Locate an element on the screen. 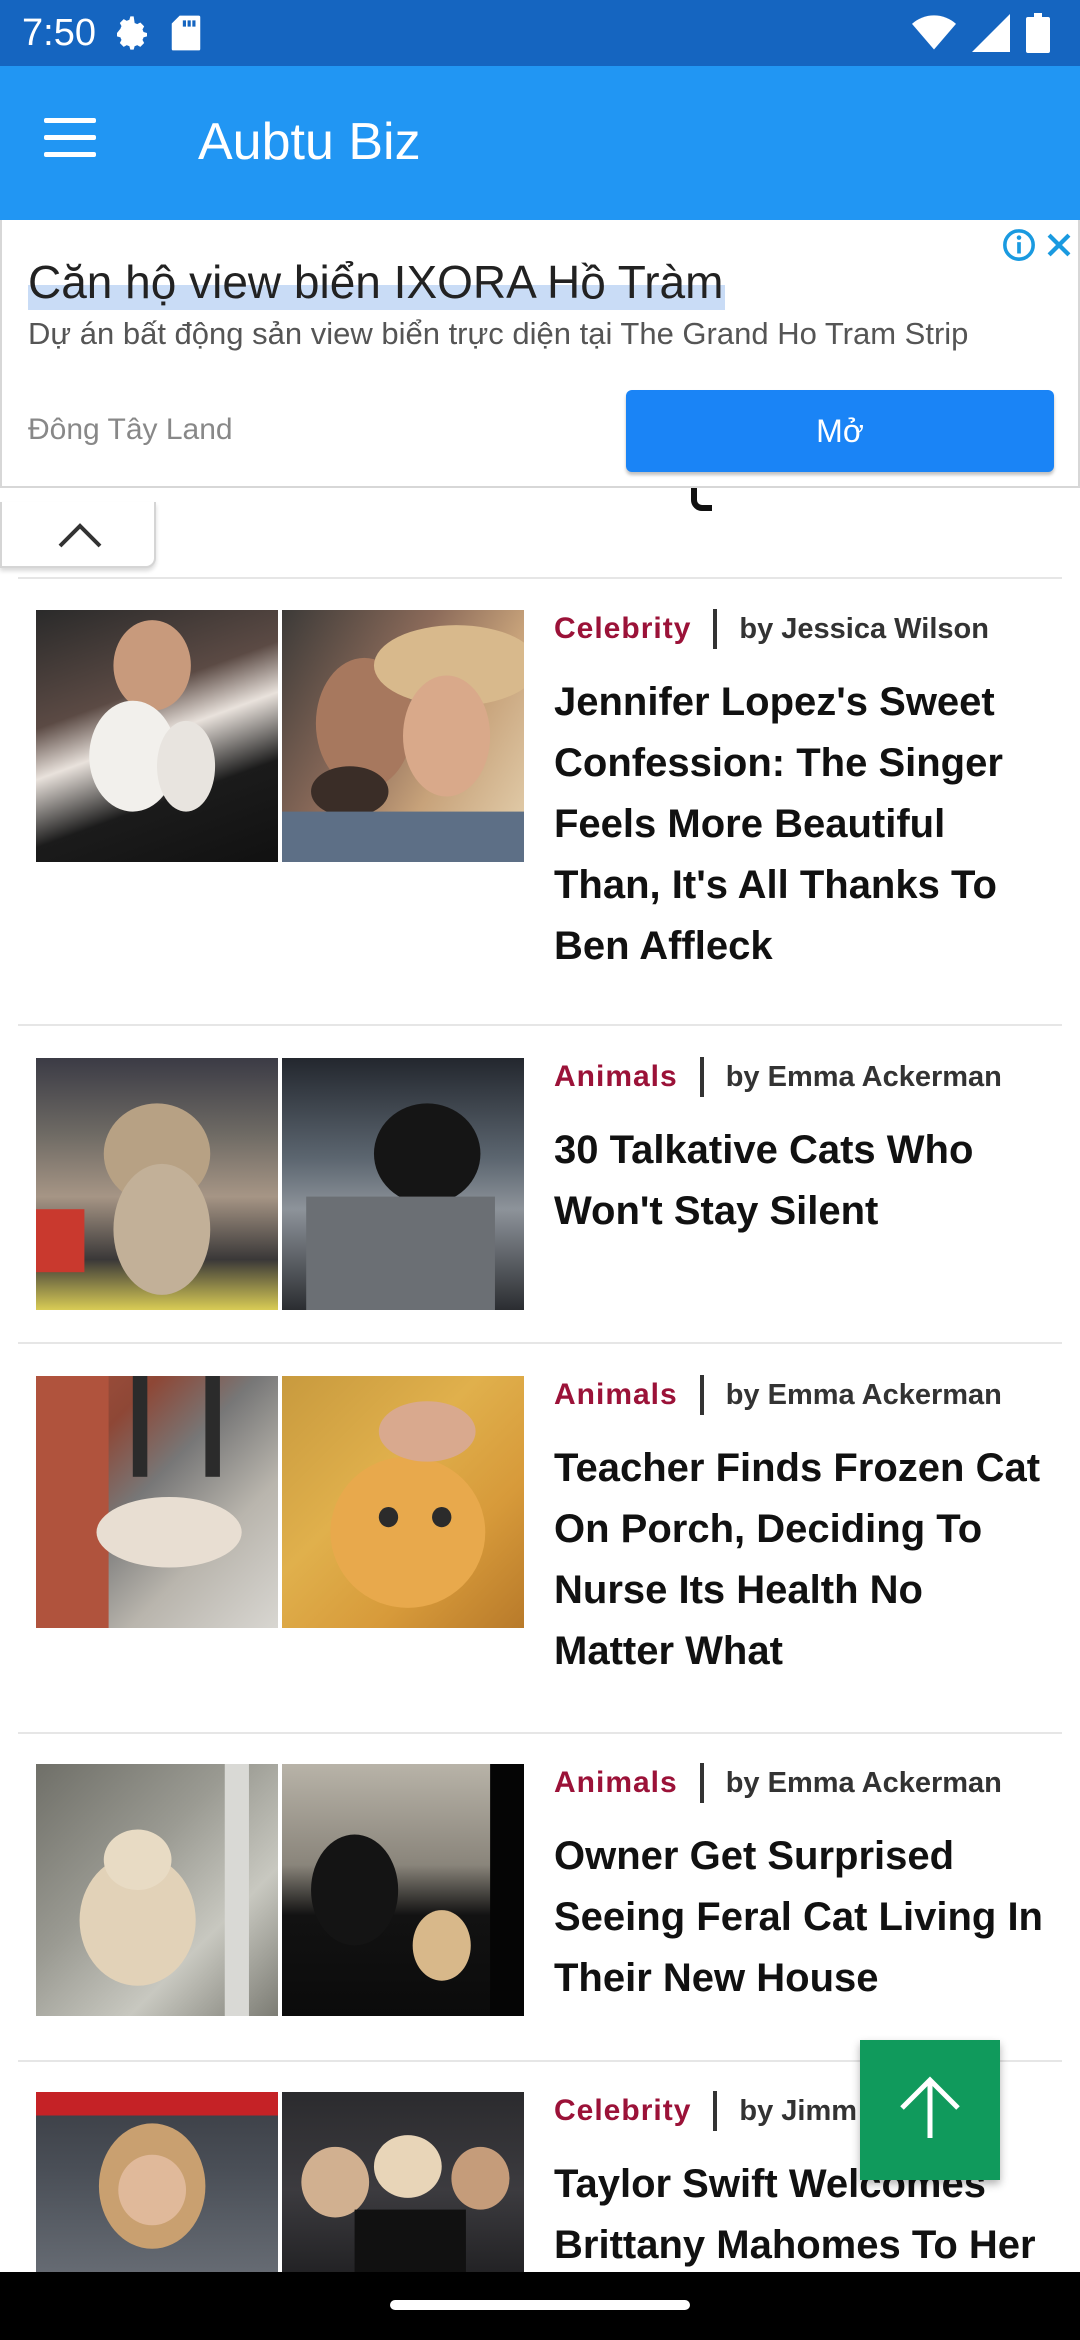 The height and width of the screenshot is (2340, 1080). battery-icon is located at coordinates (1038, 33).